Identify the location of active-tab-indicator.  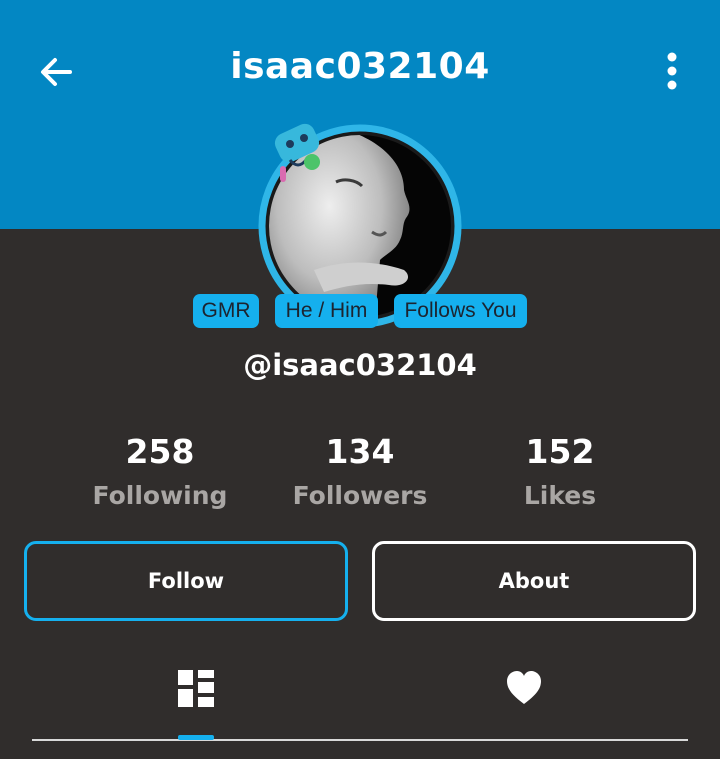
(196, 737).